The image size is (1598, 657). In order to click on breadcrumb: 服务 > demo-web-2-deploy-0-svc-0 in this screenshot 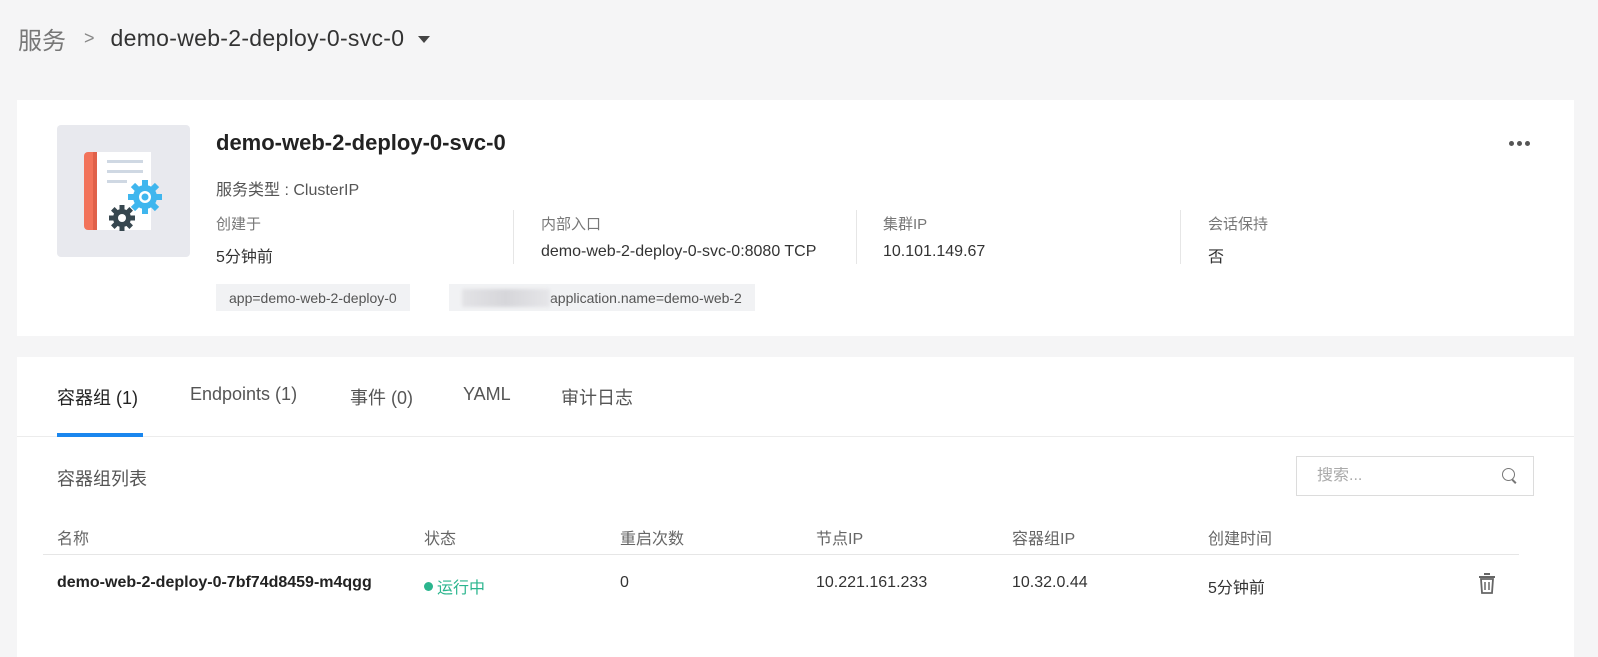, I will do `click(224, 38)`.